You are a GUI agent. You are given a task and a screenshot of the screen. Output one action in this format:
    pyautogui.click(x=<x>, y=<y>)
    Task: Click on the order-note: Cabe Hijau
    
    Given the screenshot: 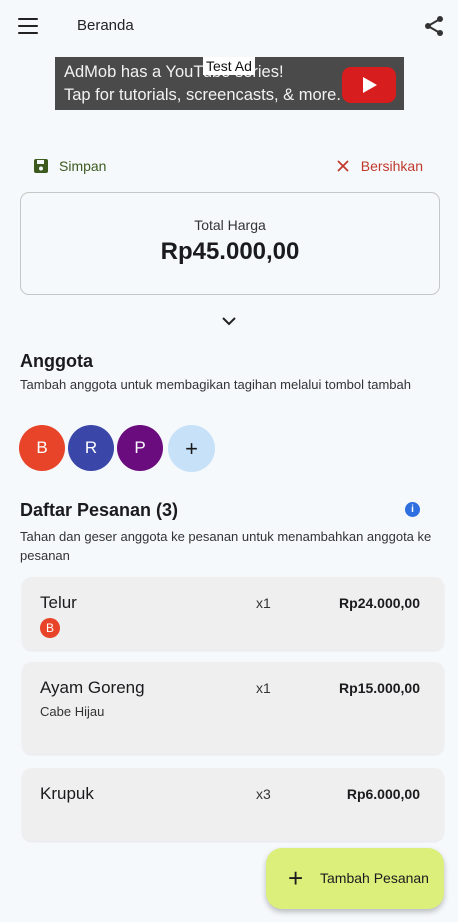 What is the action you would take?
    pyautogui.click(x=72, y=711)
    